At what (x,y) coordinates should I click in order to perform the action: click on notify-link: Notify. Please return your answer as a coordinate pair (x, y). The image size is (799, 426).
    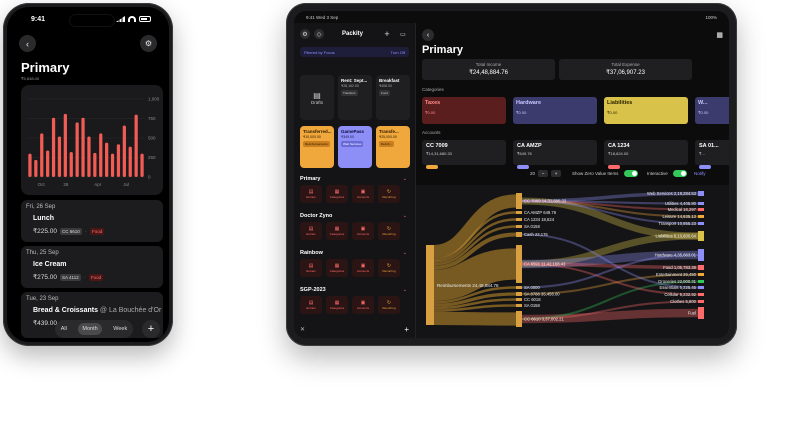
    Looking at the image, I should click on (700, 173).